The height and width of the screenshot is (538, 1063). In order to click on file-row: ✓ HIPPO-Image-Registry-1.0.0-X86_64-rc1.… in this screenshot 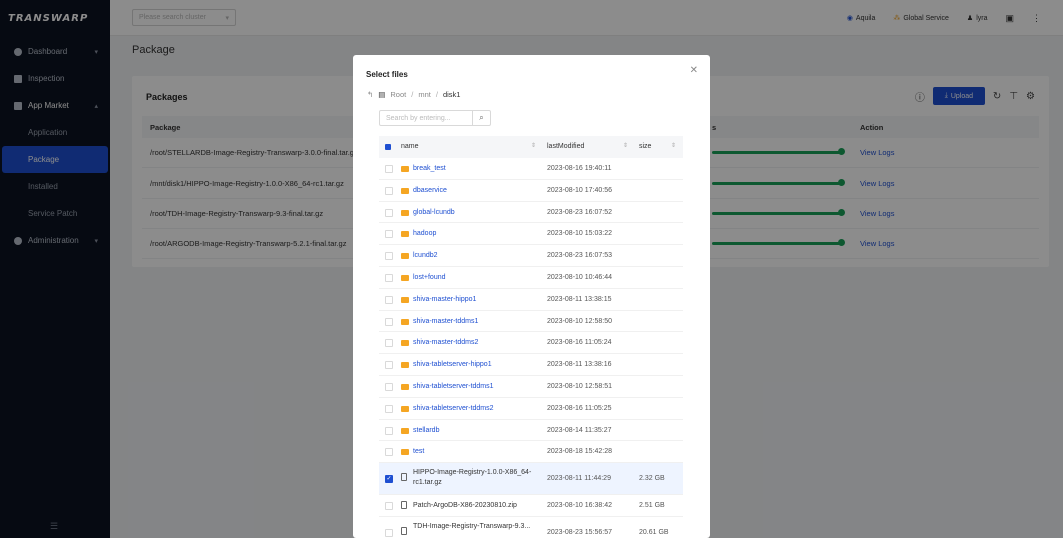, I will do `click(531, 479)`.